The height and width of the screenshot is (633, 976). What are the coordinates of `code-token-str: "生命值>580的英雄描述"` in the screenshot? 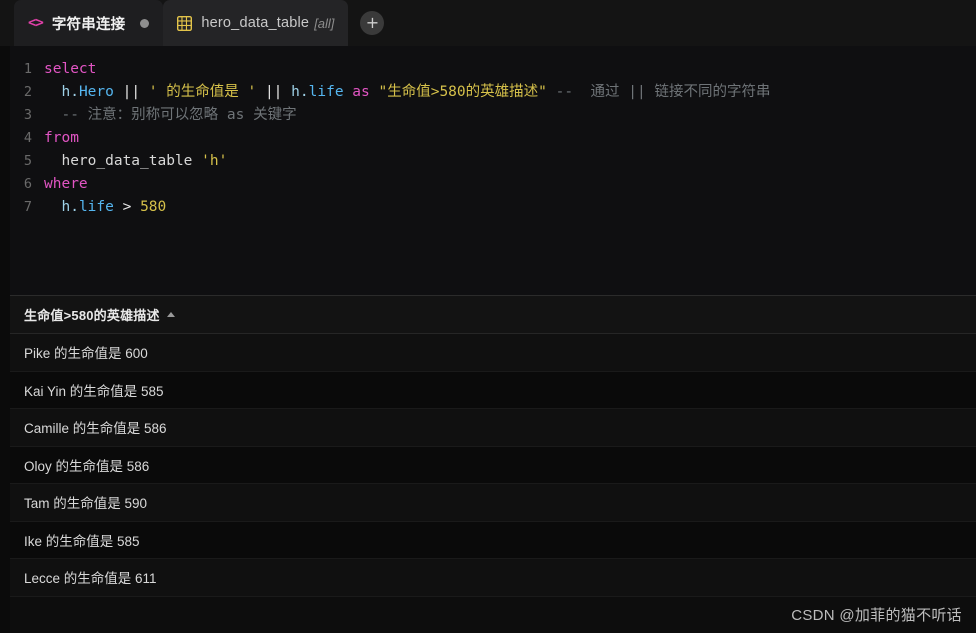 It's located at (462, 92).